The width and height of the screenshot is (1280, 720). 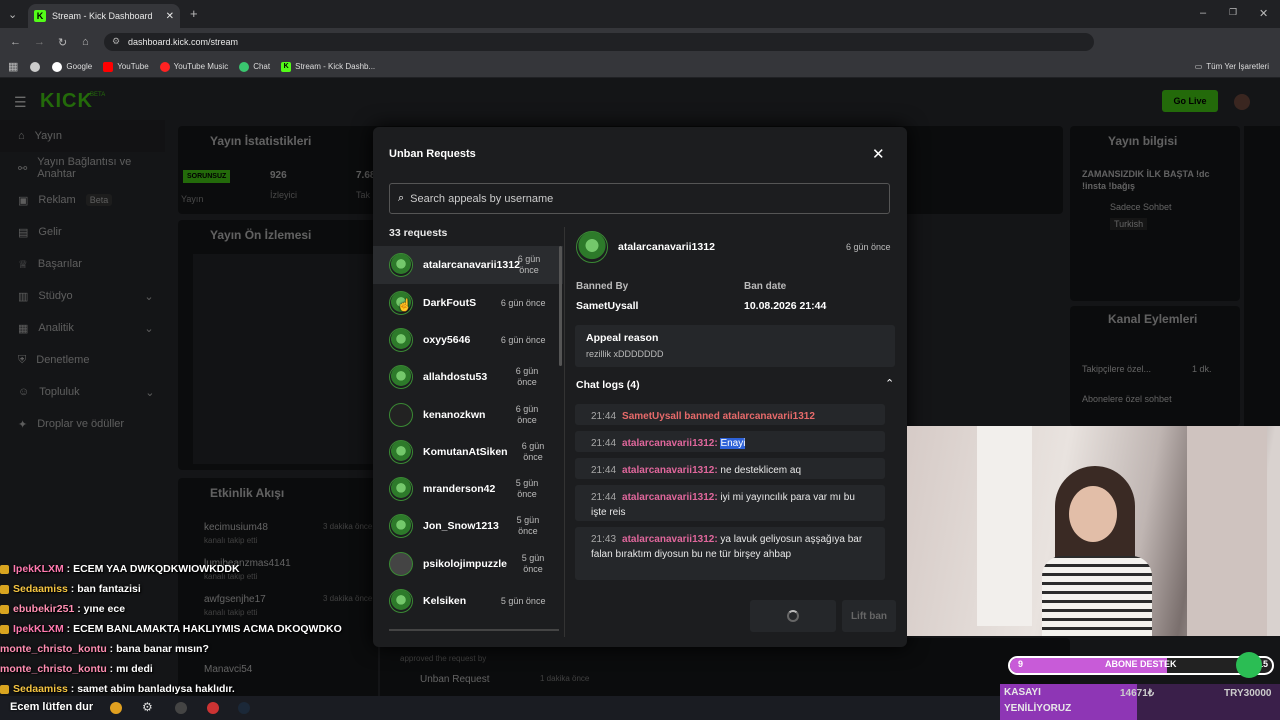 I want to click on window-close-icon: ✕, so click(x=1263, y=13).